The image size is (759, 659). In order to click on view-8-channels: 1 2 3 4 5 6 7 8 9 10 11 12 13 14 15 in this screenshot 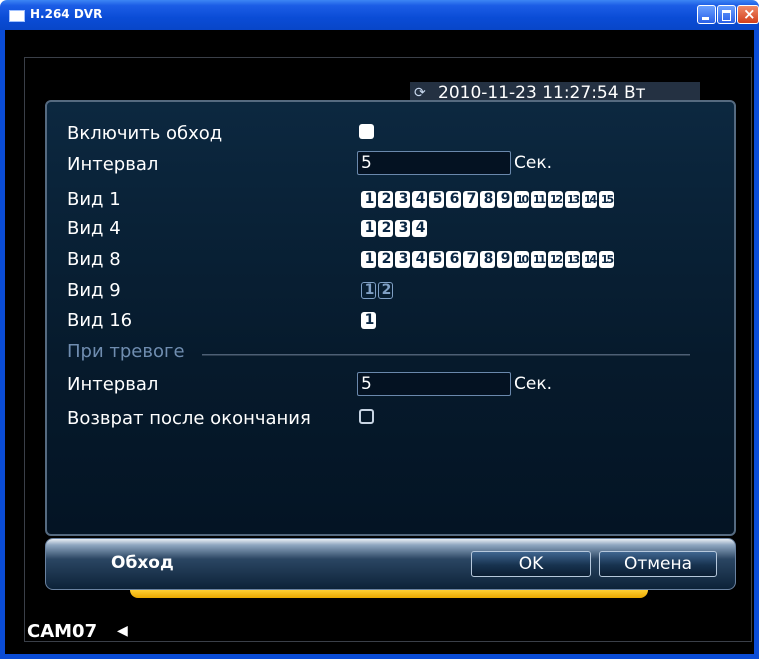, I will do `click(547, 260)`.